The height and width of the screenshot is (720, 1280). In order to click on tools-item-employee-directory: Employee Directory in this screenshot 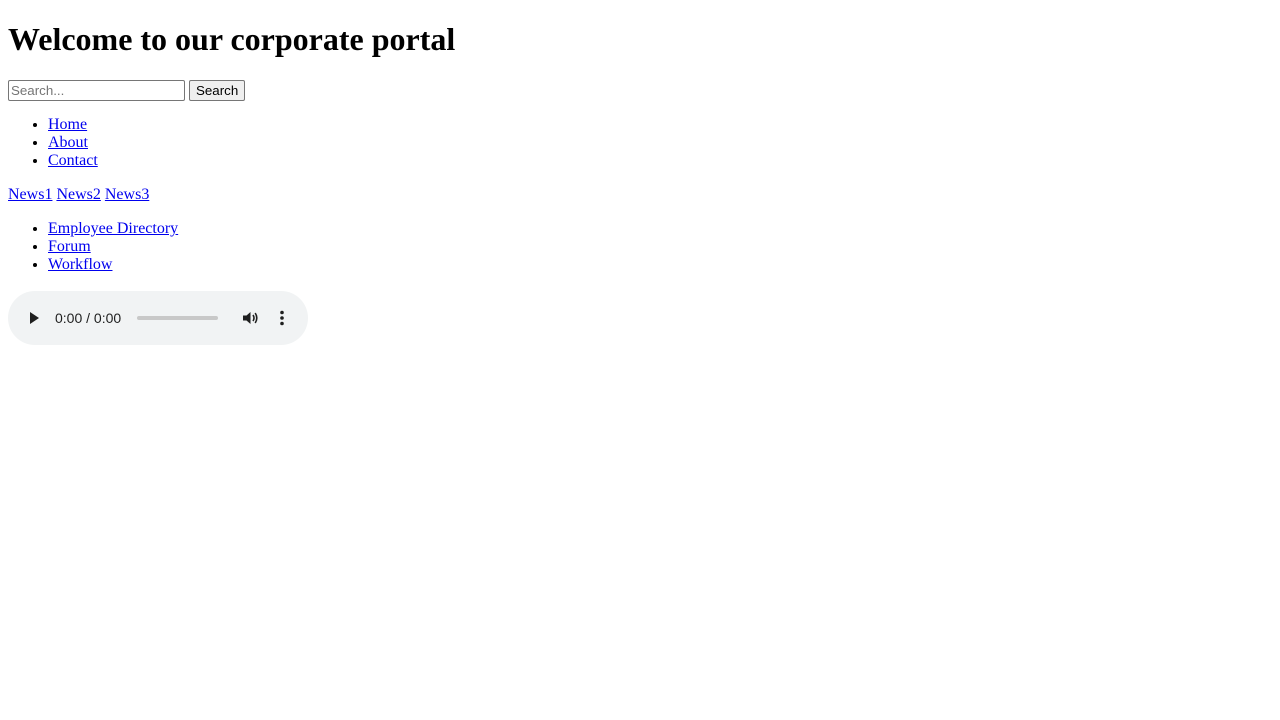, I will do `click(113, 229)`.